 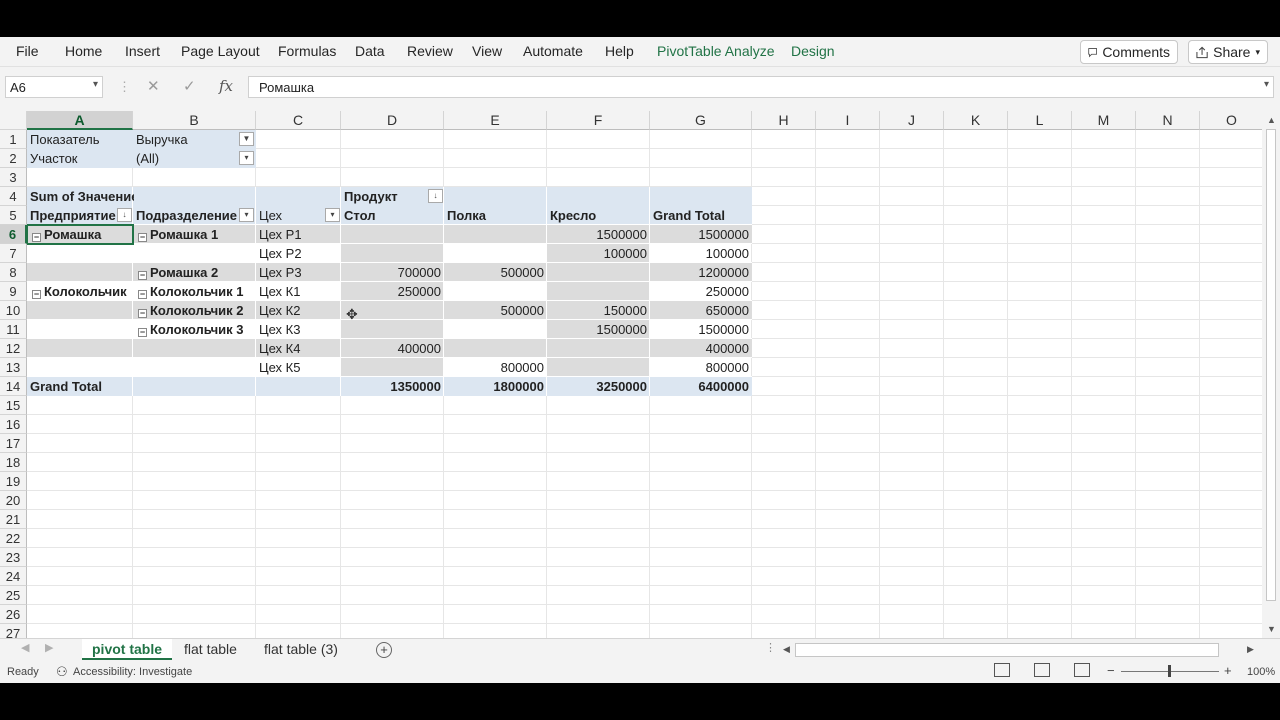 I want to click on row-header-9: 9, so click(x=13, y=291).